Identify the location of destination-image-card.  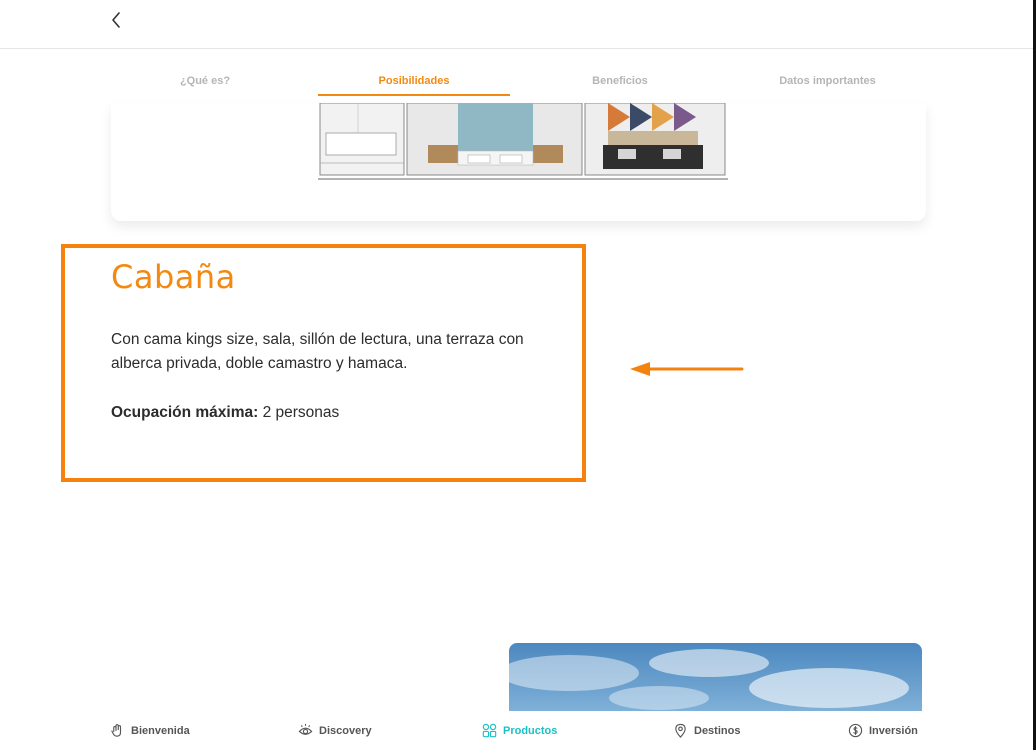
(715, 677).